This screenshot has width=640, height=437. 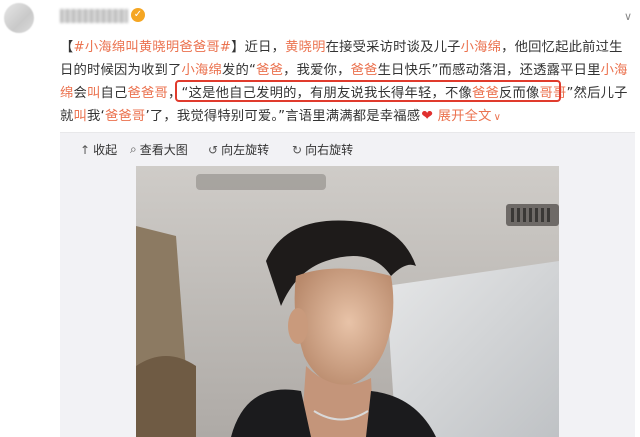 I want to click on keyword: 绵, so click(x=67, y=93).